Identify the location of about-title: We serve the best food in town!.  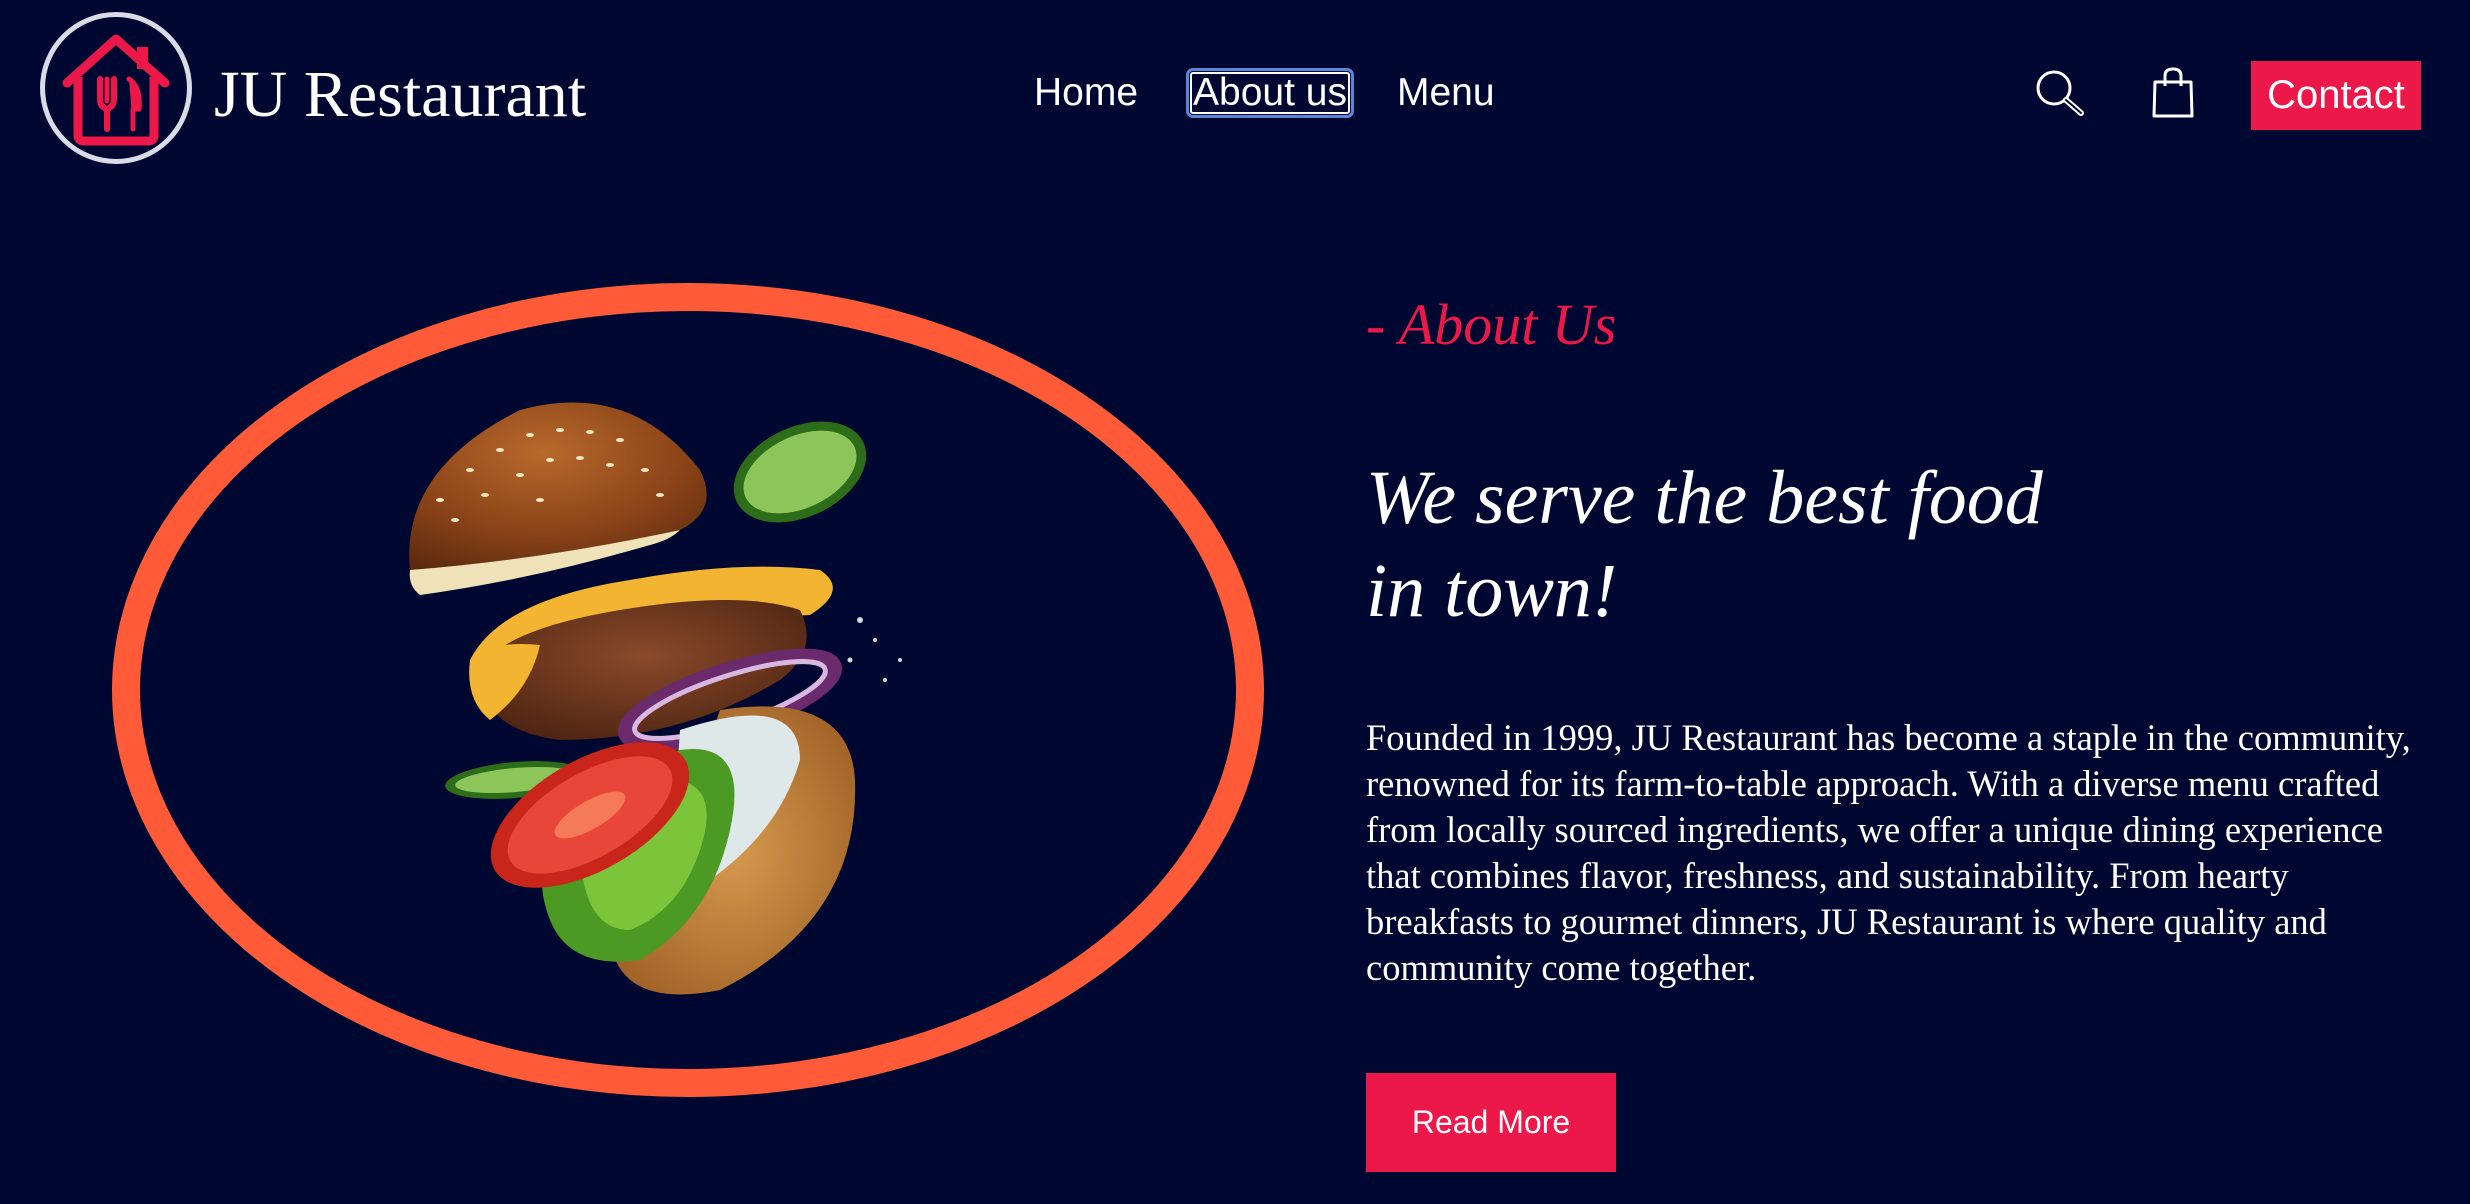
(1816, 545).